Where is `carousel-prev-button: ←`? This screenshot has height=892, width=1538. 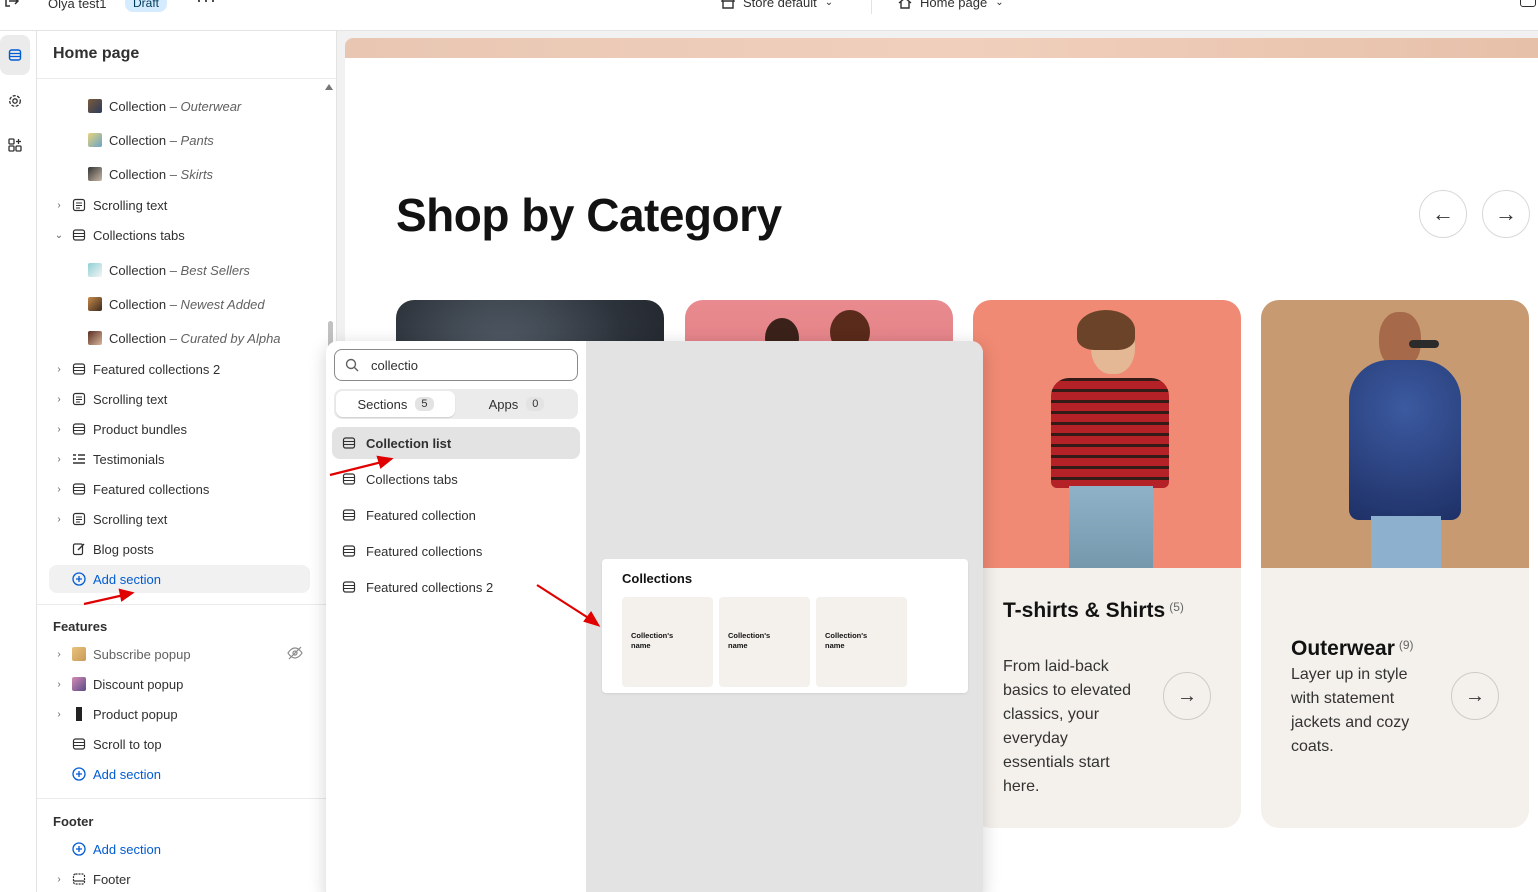
carousel-prev-button: ← is located at coordinates (1443, 214).